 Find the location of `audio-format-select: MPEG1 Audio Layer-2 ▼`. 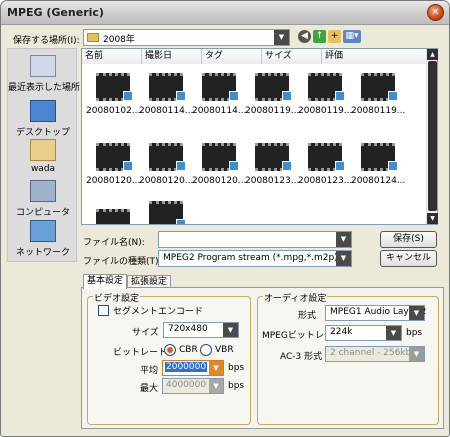

audio-format-select: MPEG1 Audio Layer-2 ▼ is located at coordinates (375, 313).